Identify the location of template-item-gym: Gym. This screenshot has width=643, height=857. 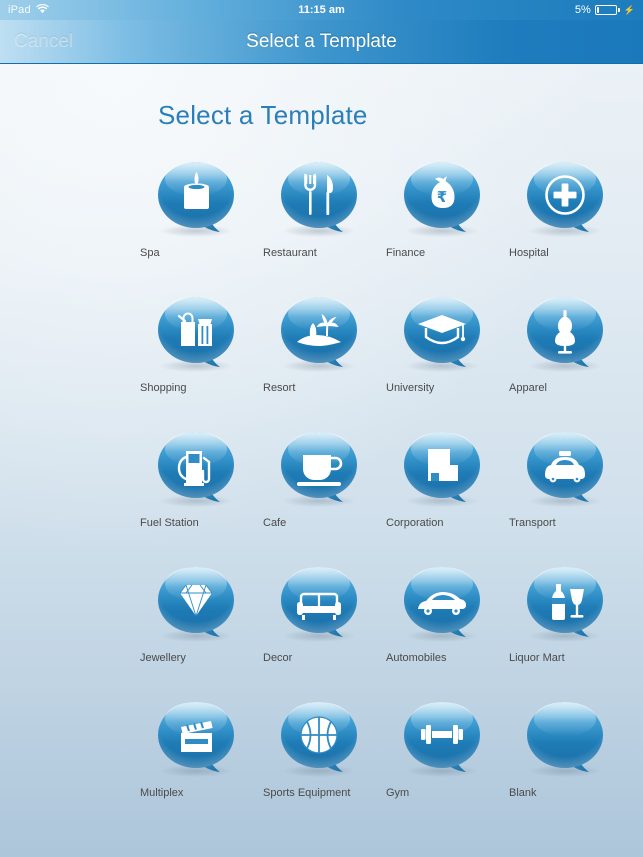
(447, 756).